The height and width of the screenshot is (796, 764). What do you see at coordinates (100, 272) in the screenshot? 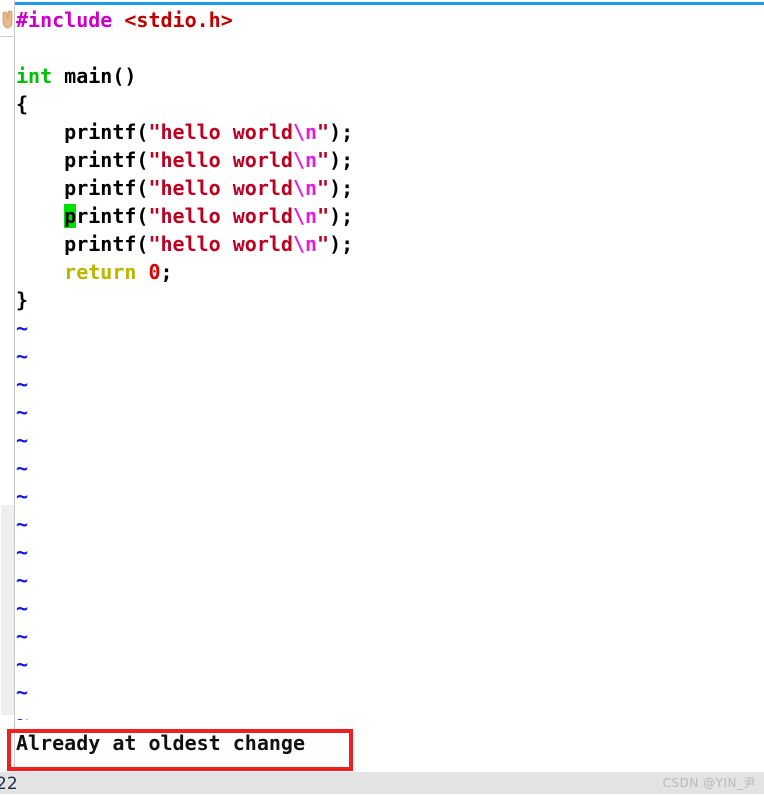
I see `code-token: return` at bounding box center [100, 272].